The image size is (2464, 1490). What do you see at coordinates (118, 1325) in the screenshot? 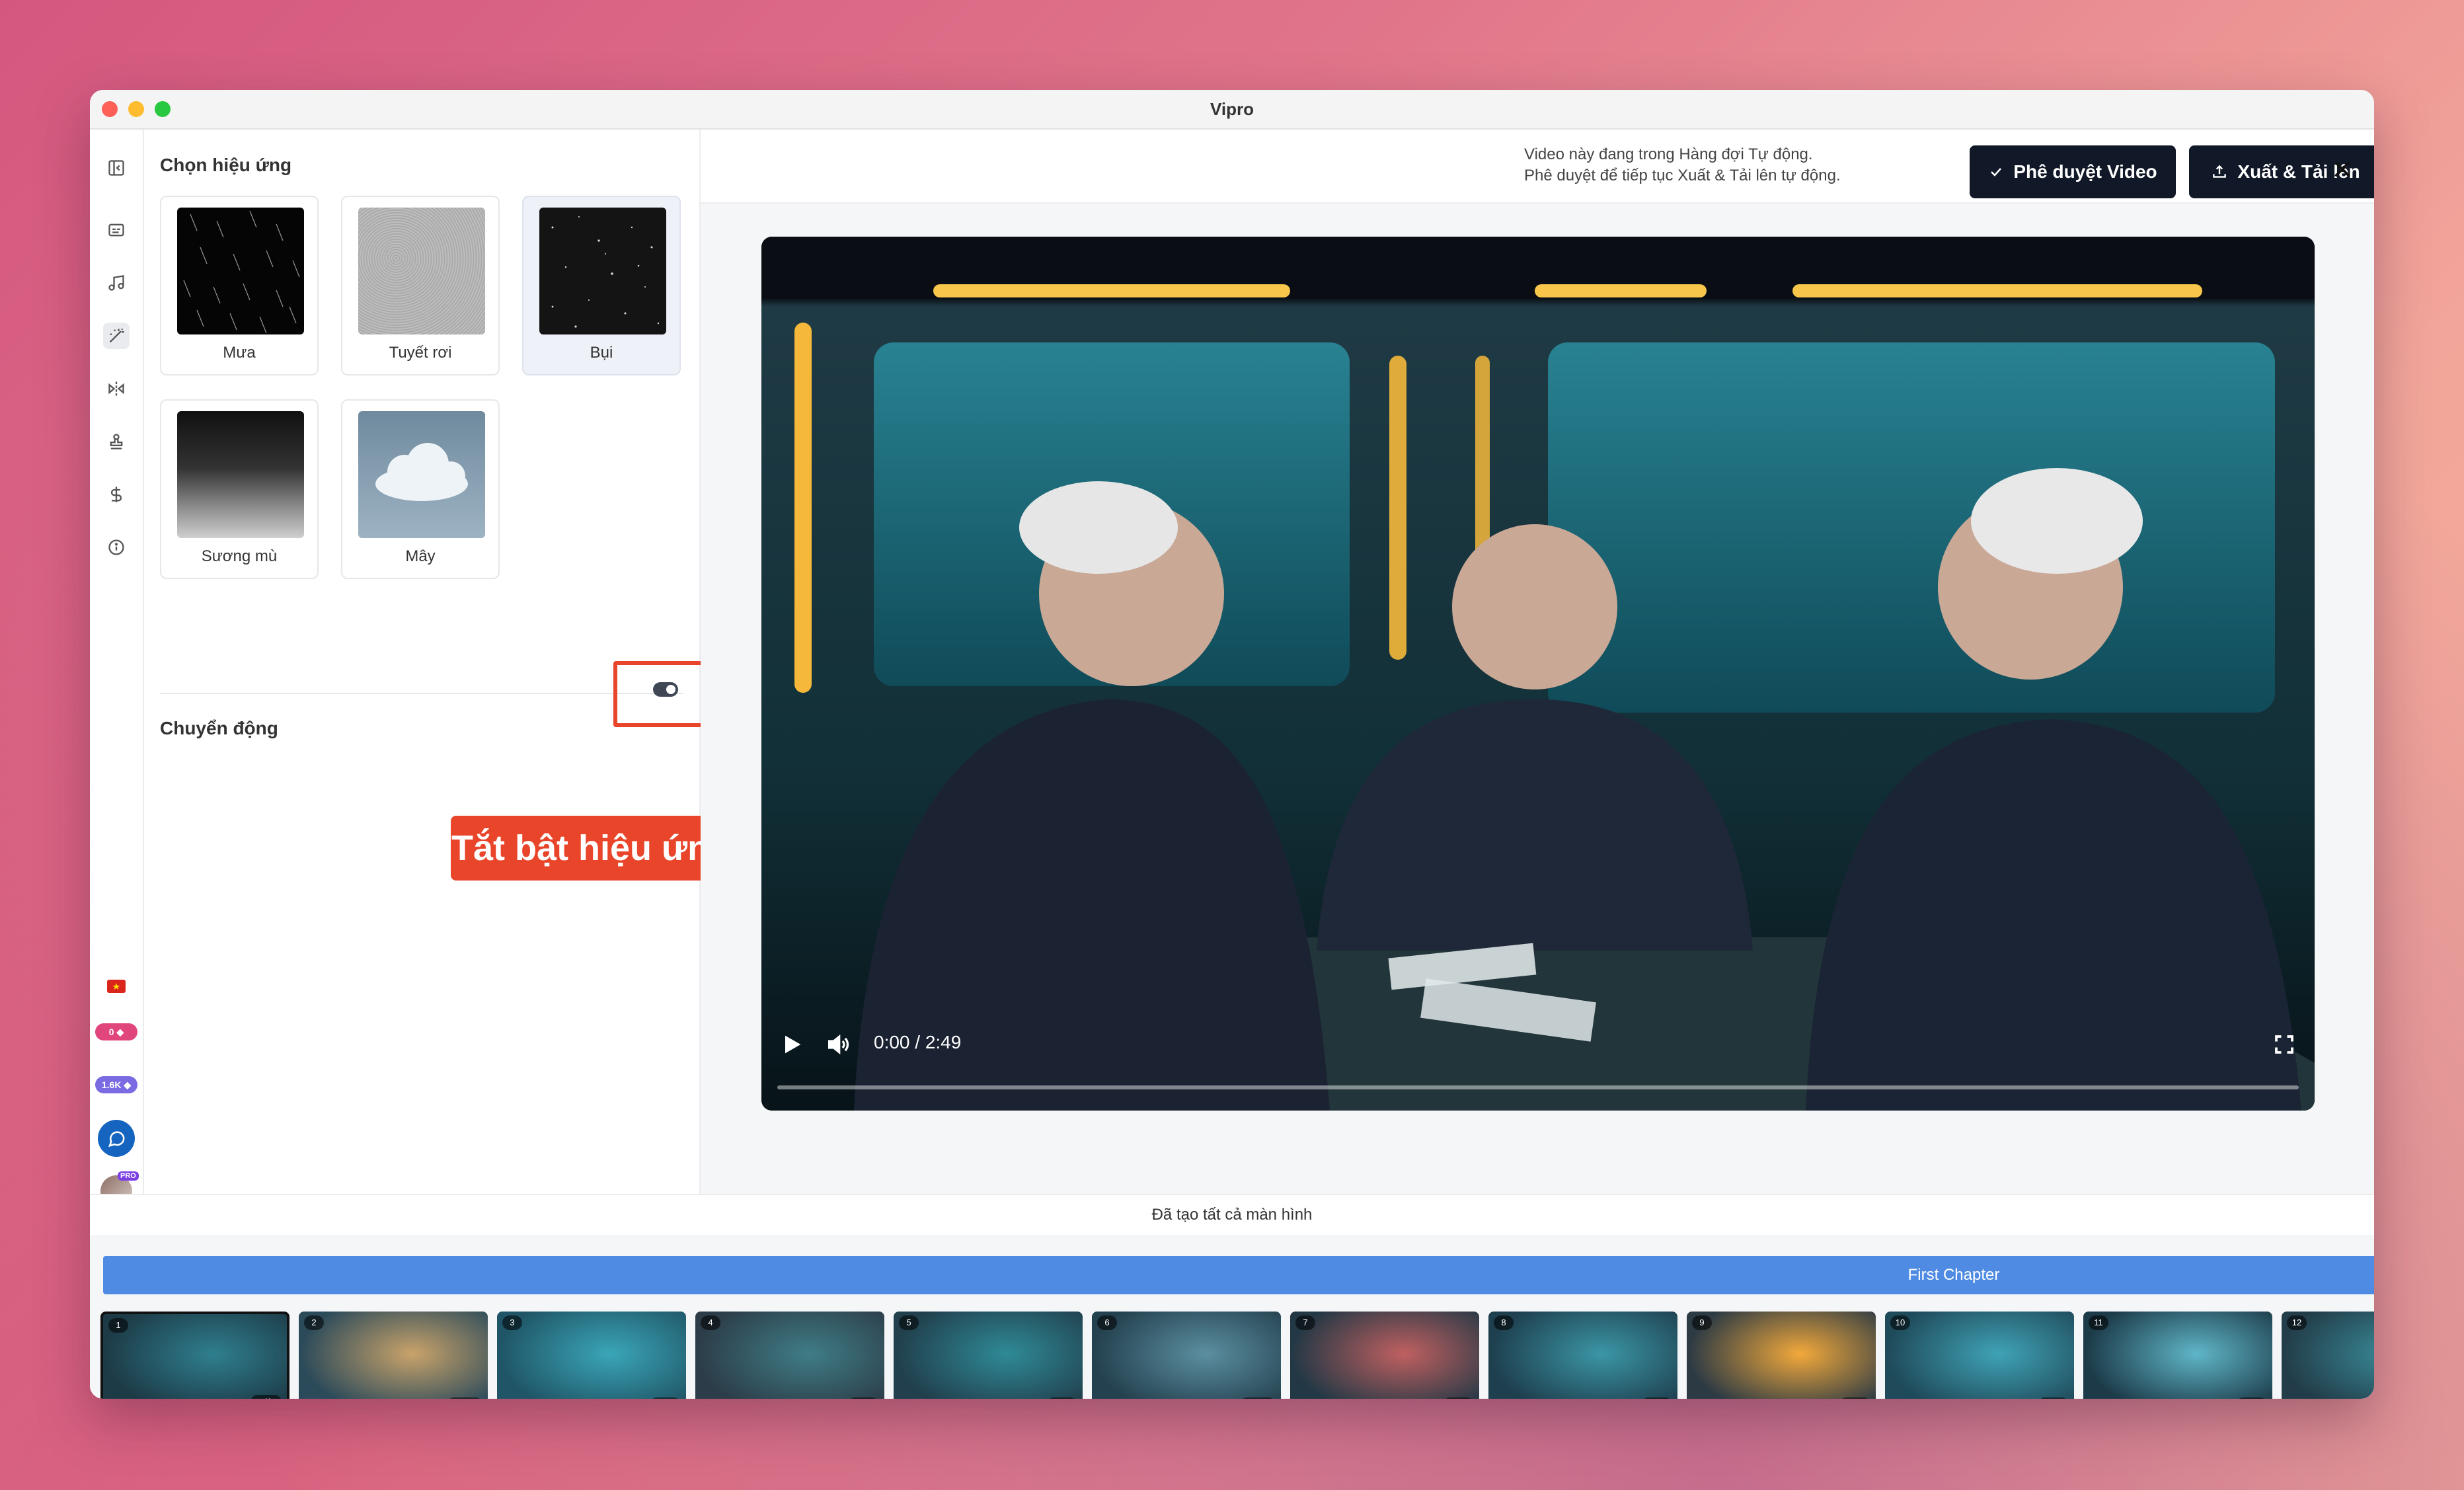
I see `frame-number: 1` at bounding box center [118, 1325].